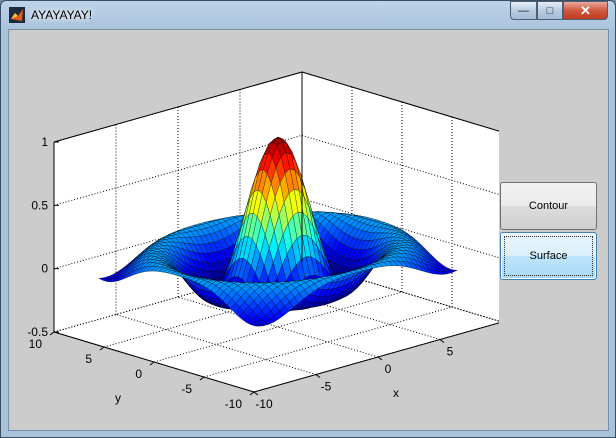 The width and height of the screenshot is (616, 438). Describe the element at coordinates (44, 269) in the screenshot. I see `z-tick-label: 0` at that location.